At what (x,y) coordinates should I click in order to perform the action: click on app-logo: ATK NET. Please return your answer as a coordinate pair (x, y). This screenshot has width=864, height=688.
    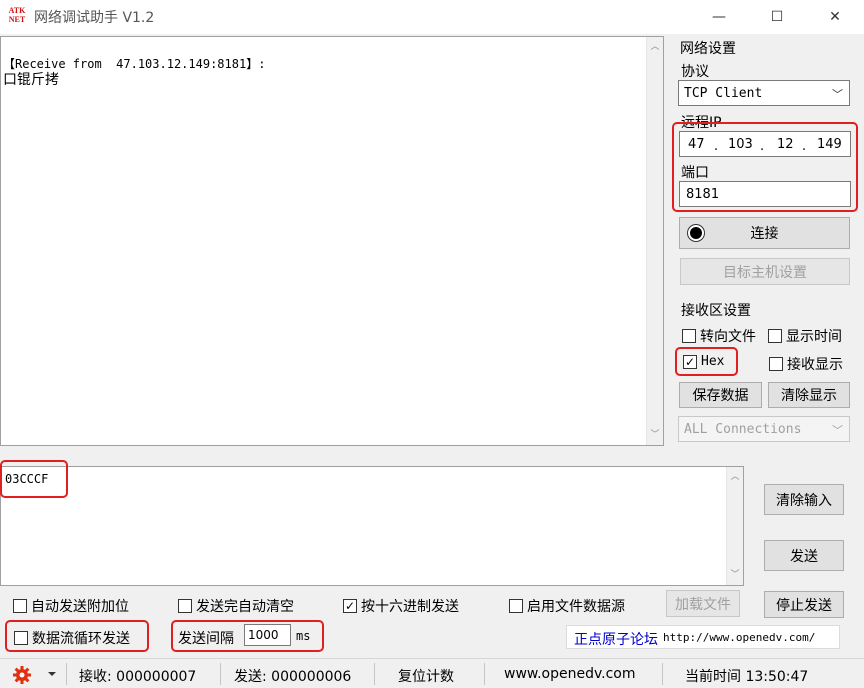
    Looking at the image, I should click on (17, 15).